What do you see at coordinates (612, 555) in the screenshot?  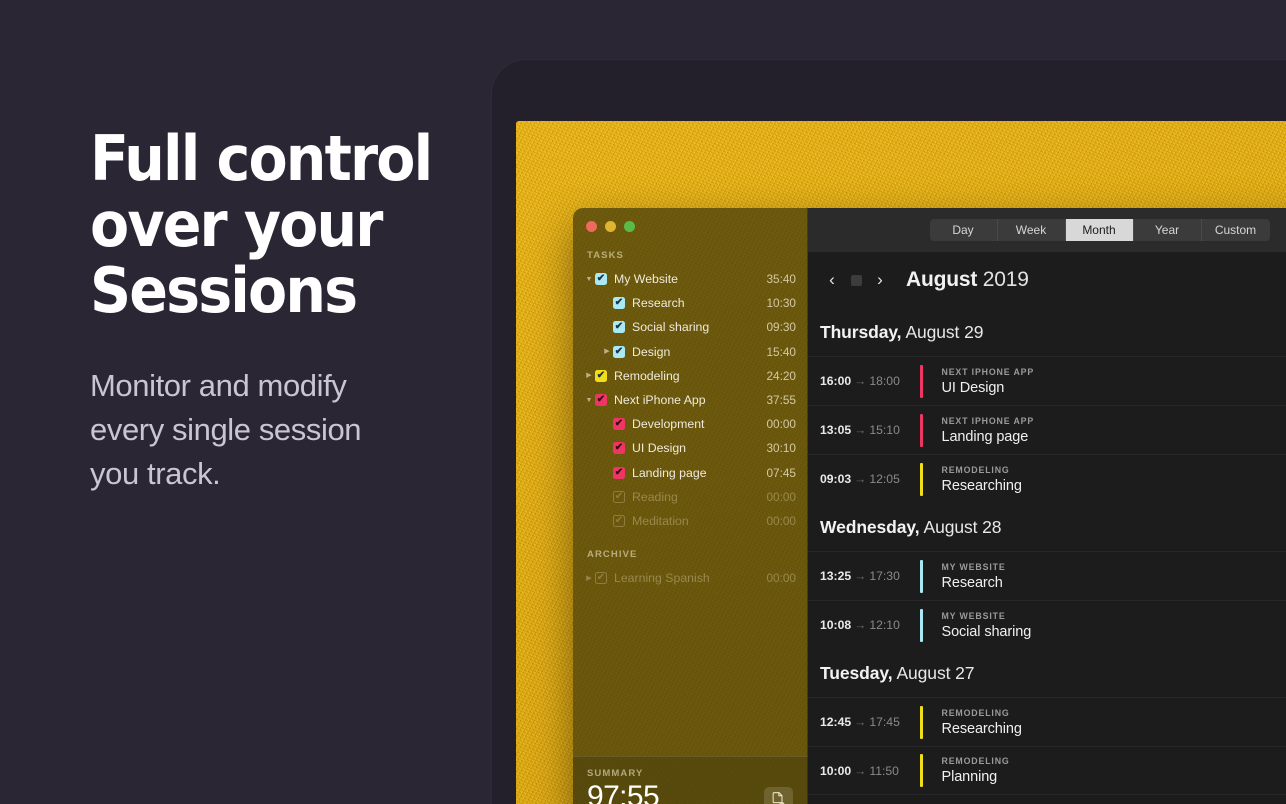 I see `archive-section-label: ARCHIVE` at bounding box center [612, 555].